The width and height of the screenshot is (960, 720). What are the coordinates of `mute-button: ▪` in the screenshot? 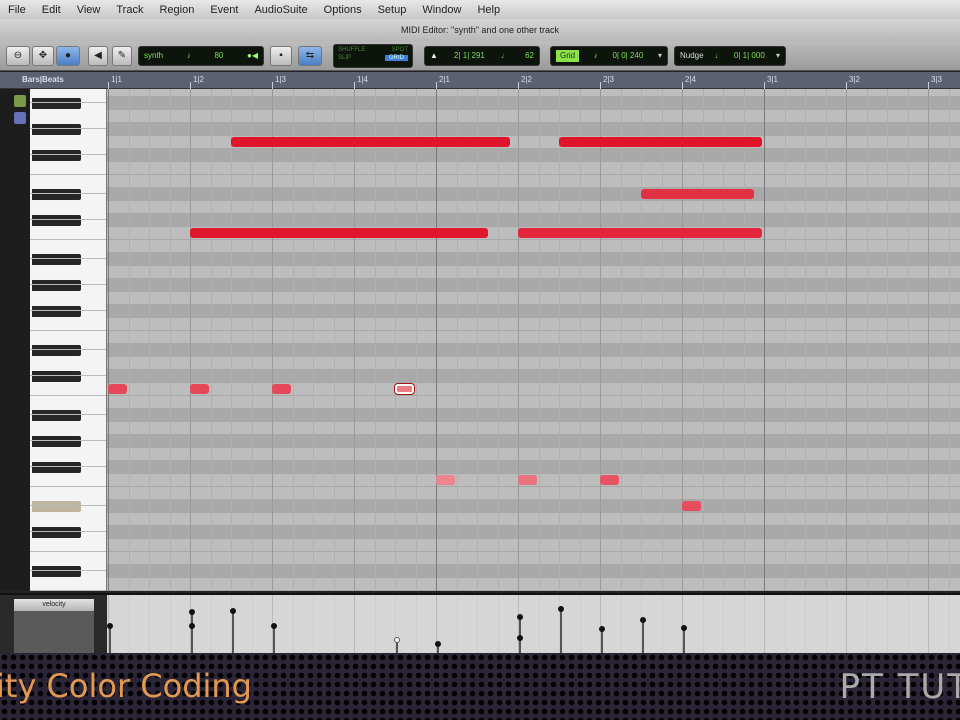 It's located at (281, 56).